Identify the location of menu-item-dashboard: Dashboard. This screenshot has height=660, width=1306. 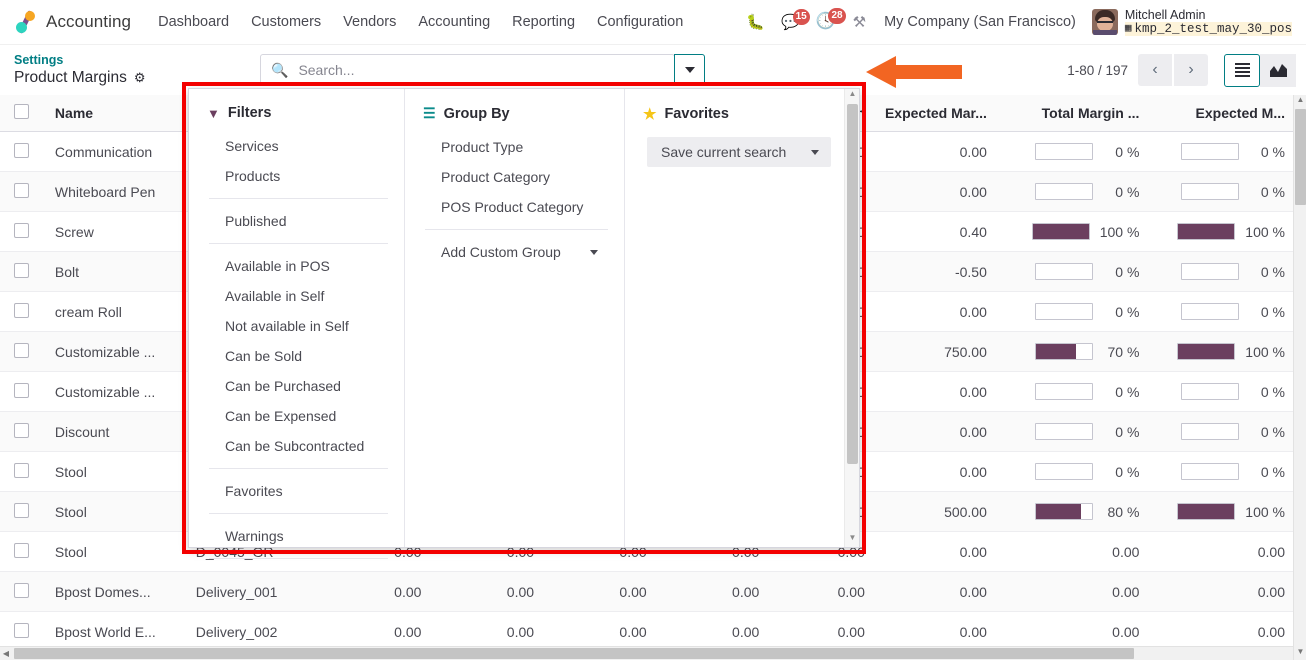
(193, 22).